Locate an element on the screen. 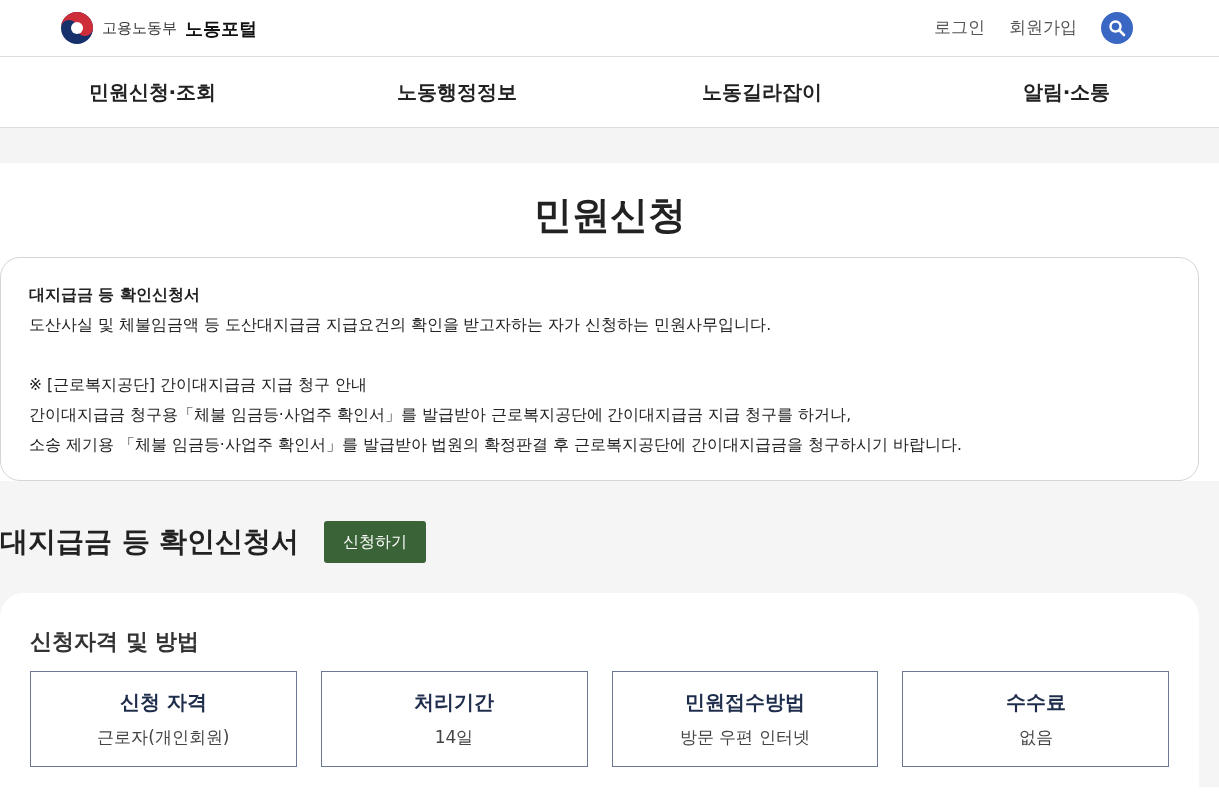 This screenshot has height=800, width=1219. header-link: 로그인 is located at coordinates (959, 28).